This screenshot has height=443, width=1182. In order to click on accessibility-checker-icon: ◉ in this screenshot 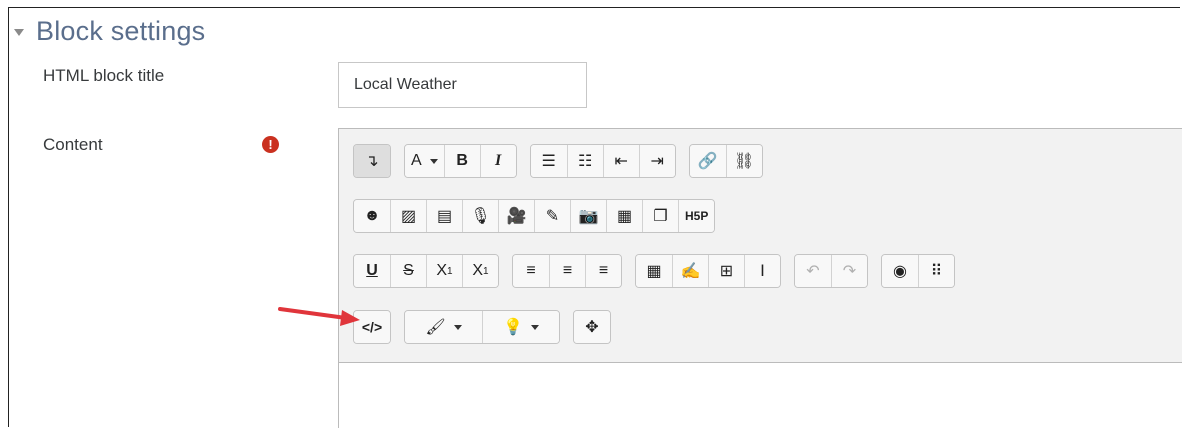, I will do `click(900, 271)`.